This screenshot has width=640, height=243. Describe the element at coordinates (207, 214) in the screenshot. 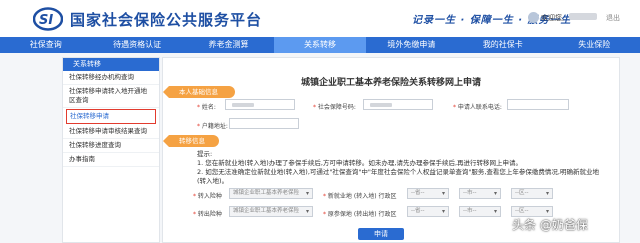

I see `transfer-out-type-label: * 转出险种` at that location.